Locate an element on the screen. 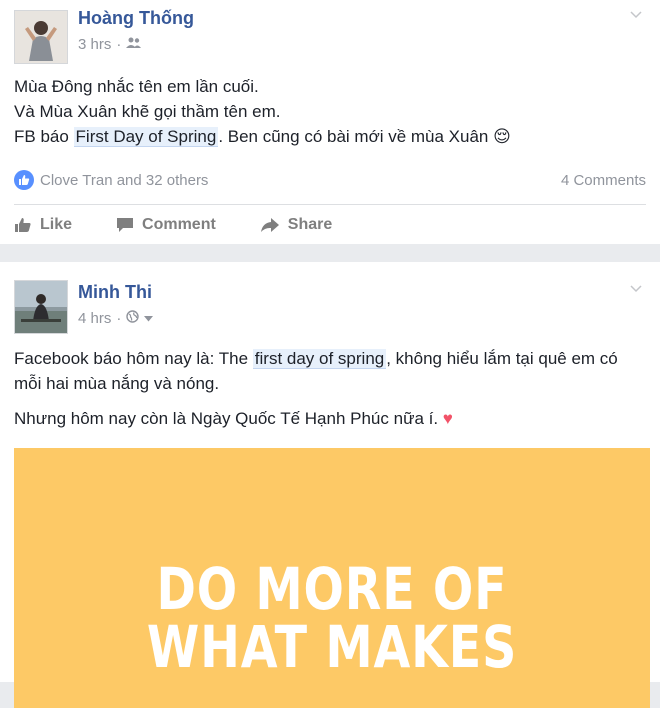 This screenshot has width=660, height=708. author-name: Hoàng Thống is located at coordinates (136, 18).